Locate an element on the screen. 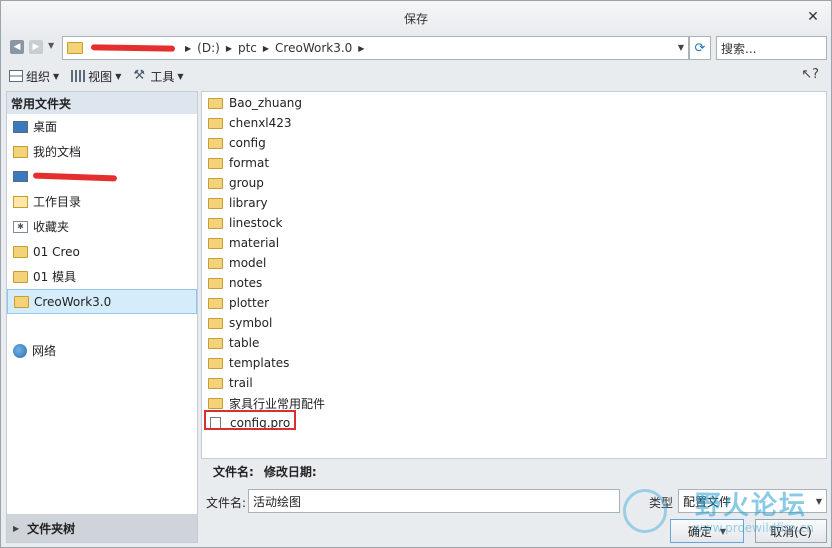  refresh-icon: ⟳ is located at coordinates (700, 48).